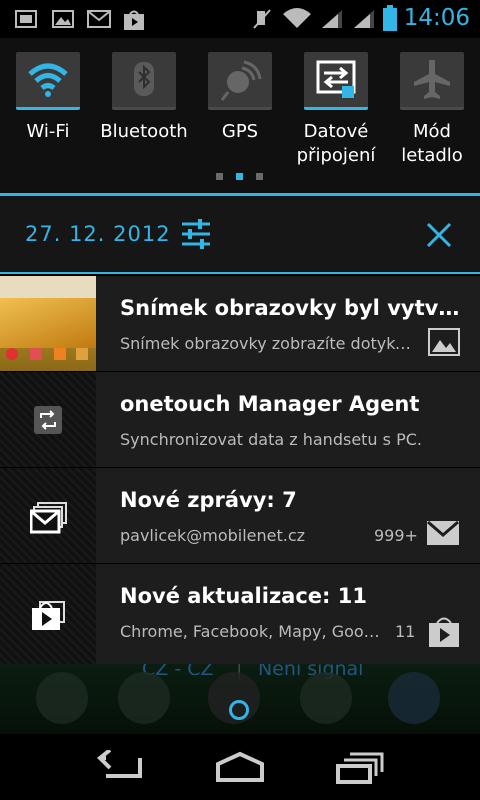 Image resolution: width=480 pixels, height=800 pixels. Describe the element at coordinates (326, 698) in the screenshot. I see `messaging-app-icon` at that location.